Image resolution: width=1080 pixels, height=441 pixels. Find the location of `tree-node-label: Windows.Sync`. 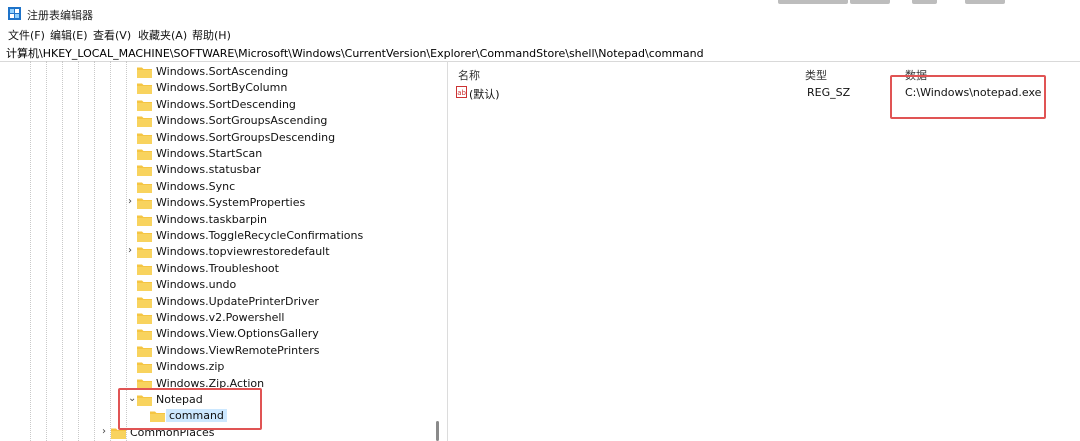

tree-node-label: Windows.Sync is located at coordinates (196, 186).